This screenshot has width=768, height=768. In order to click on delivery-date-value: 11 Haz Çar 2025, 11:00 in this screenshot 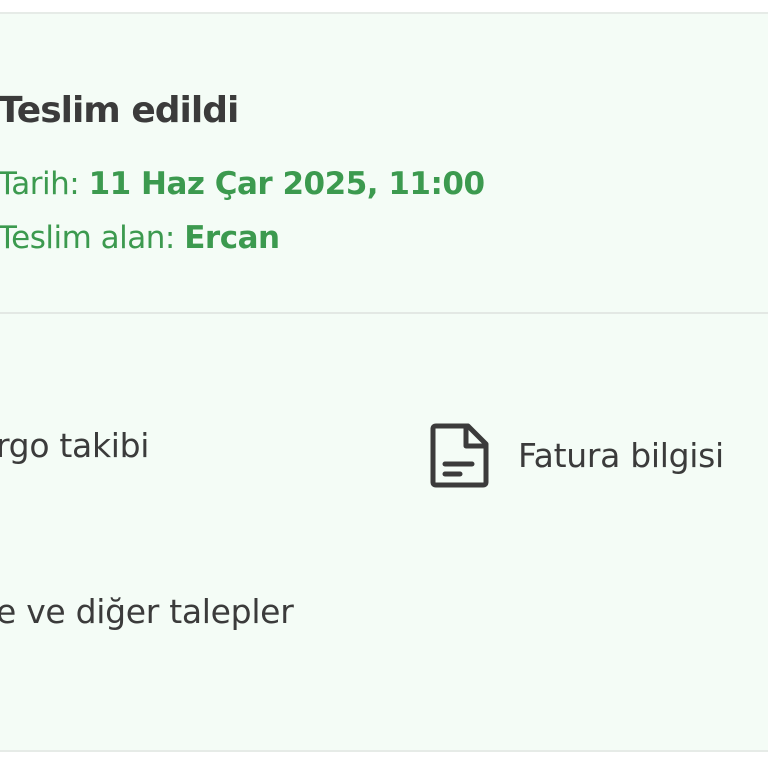, I will do `click(286, 184)`.